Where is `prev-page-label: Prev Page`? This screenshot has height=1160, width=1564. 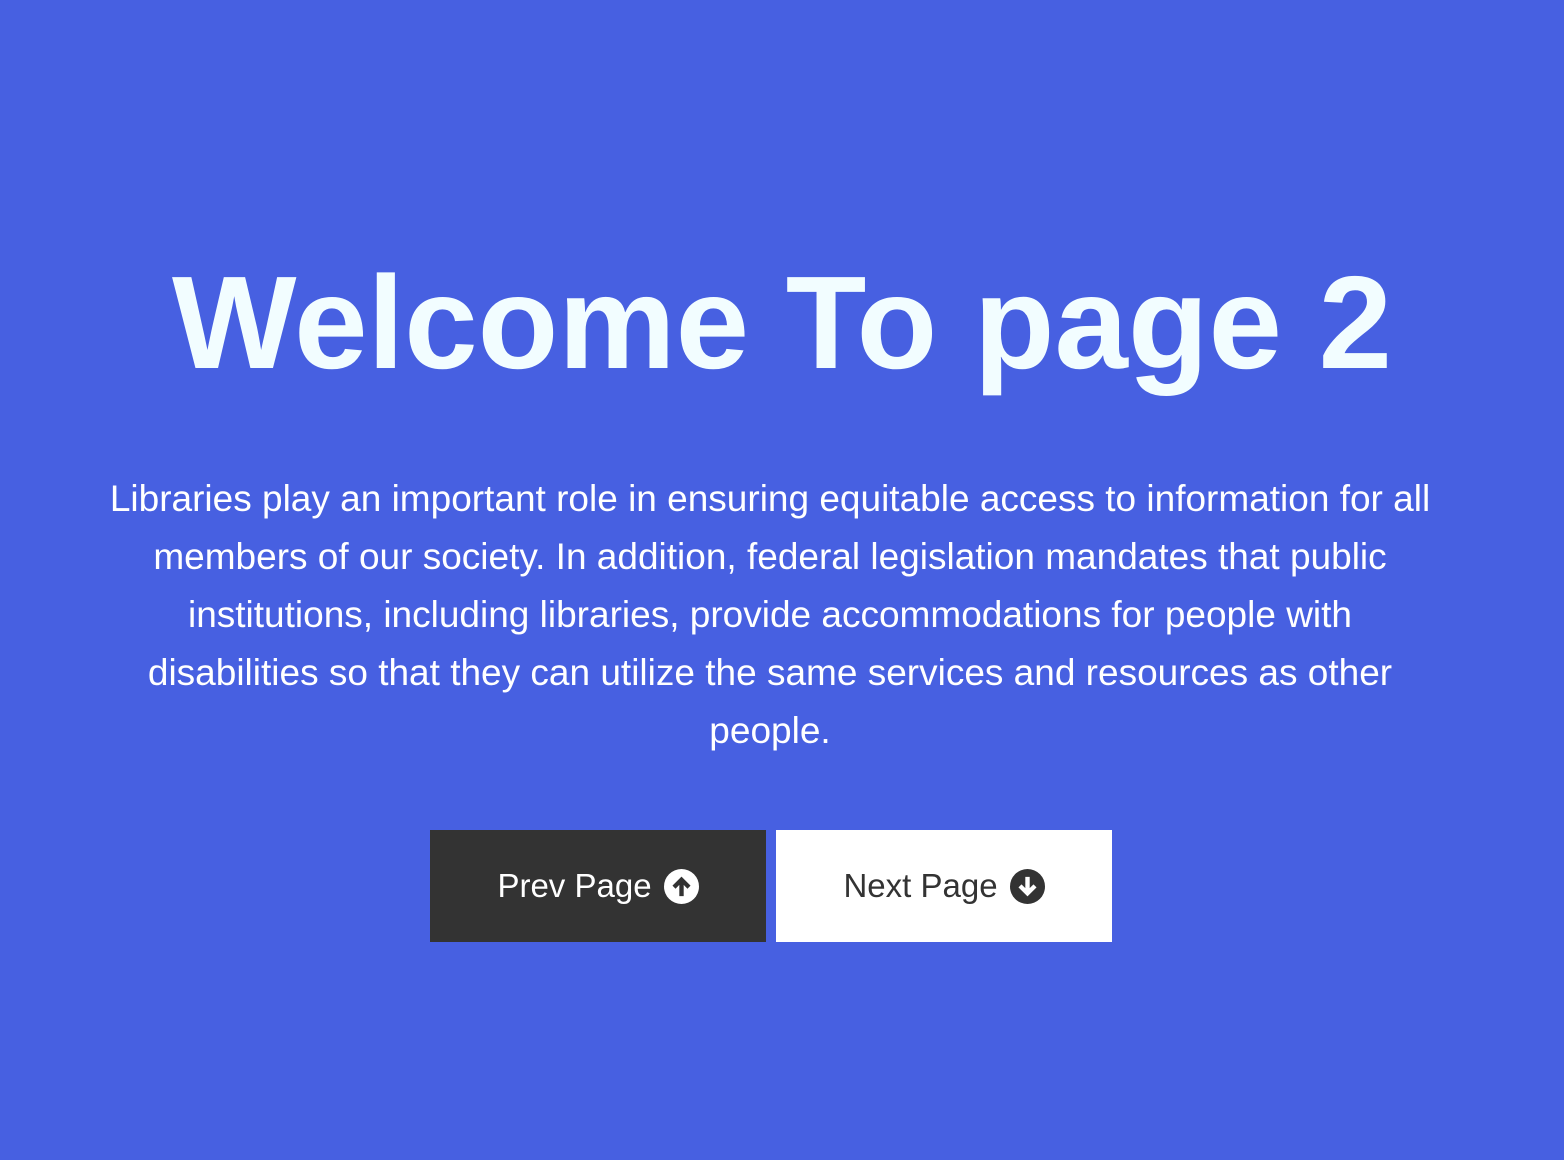
prev-page-label: Prev Page is located at coordinates (574, 885).